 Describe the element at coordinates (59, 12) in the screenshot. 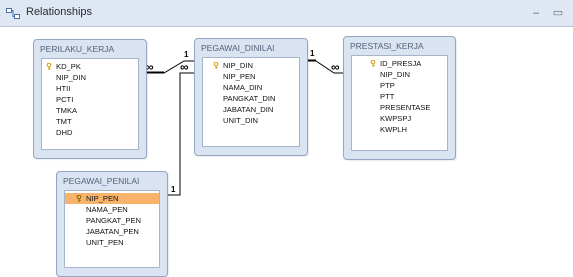

I see `window-title: Relationships` at that location.